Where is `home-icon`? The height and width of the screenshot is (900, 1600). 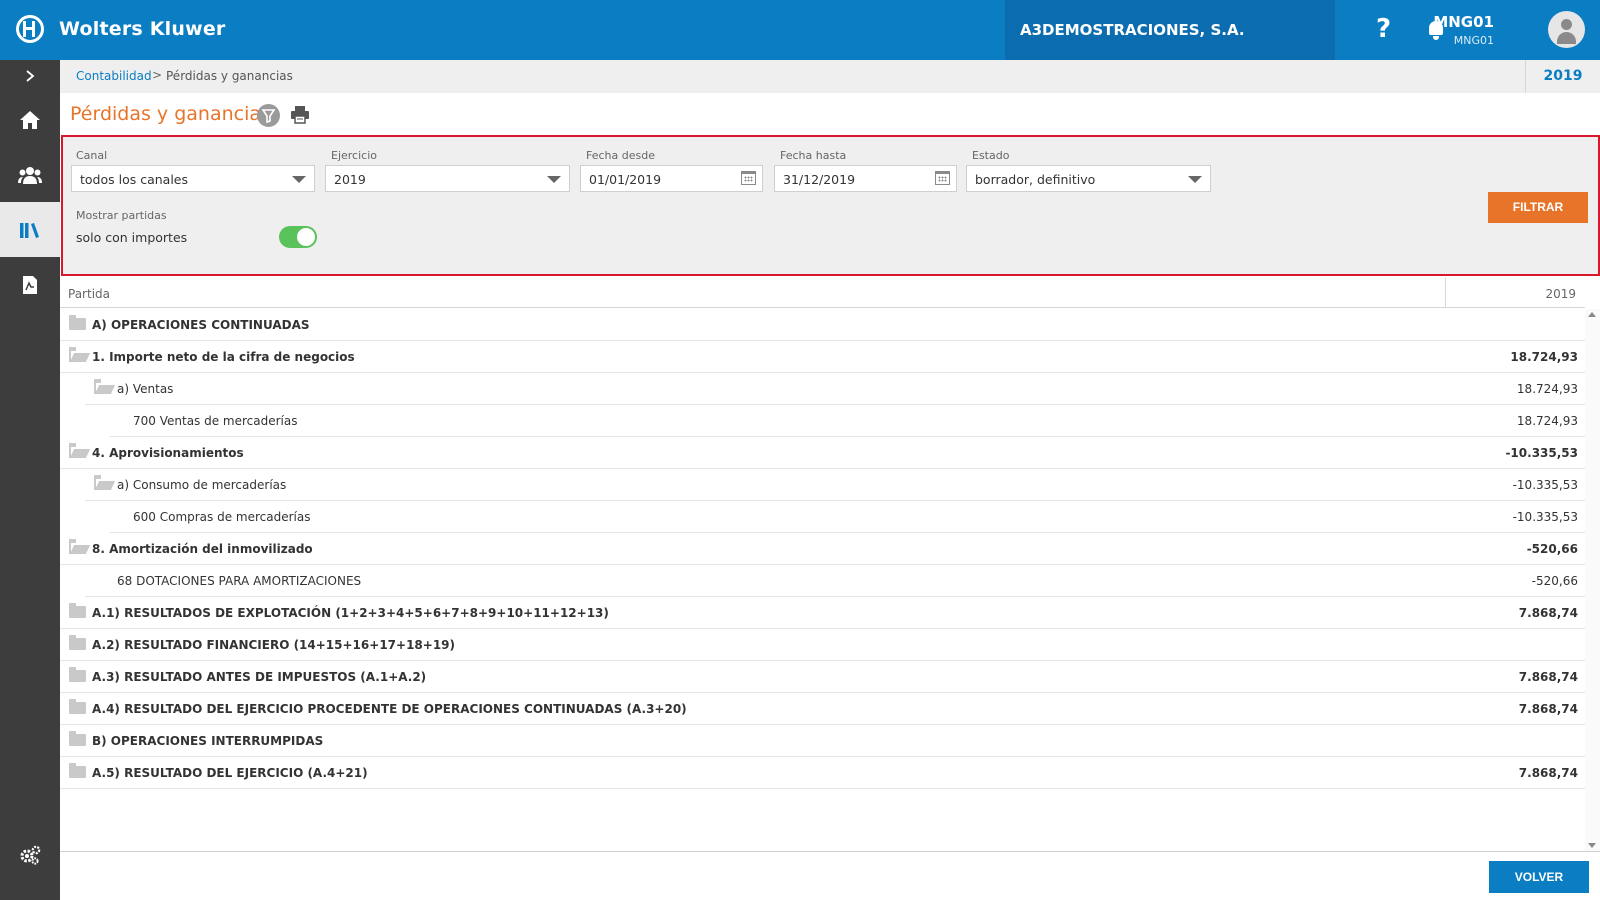 home-icon is located at coordinates (30, 119).